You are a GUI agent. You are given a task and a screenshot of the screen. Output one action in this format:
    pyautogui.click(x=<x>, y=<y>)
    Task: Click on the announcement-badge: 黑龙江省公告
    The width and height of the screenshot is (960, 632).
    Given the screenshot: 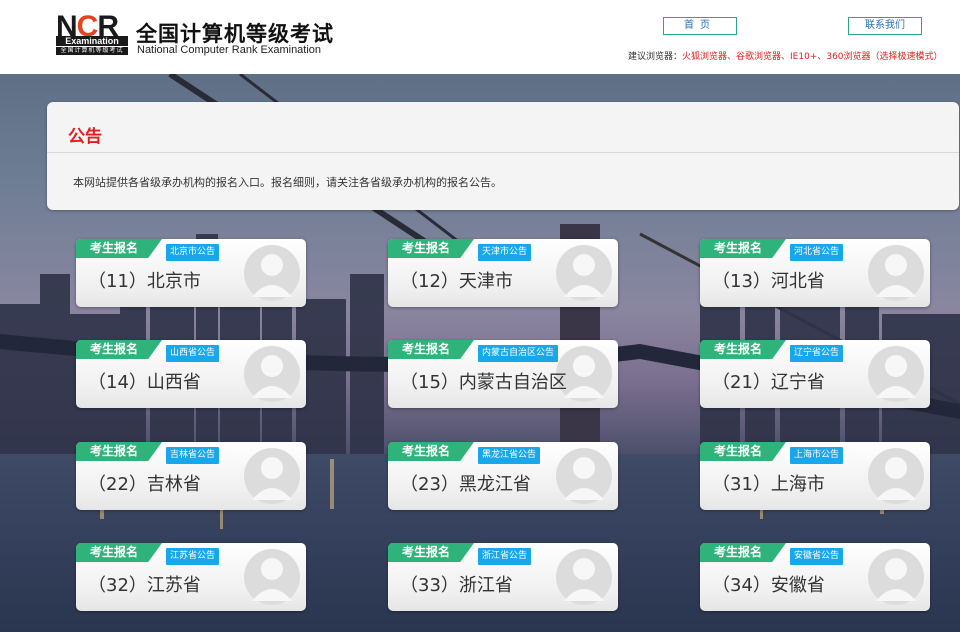 What is the action you would take?
    pyautogui.click(x=509, y=455)
    